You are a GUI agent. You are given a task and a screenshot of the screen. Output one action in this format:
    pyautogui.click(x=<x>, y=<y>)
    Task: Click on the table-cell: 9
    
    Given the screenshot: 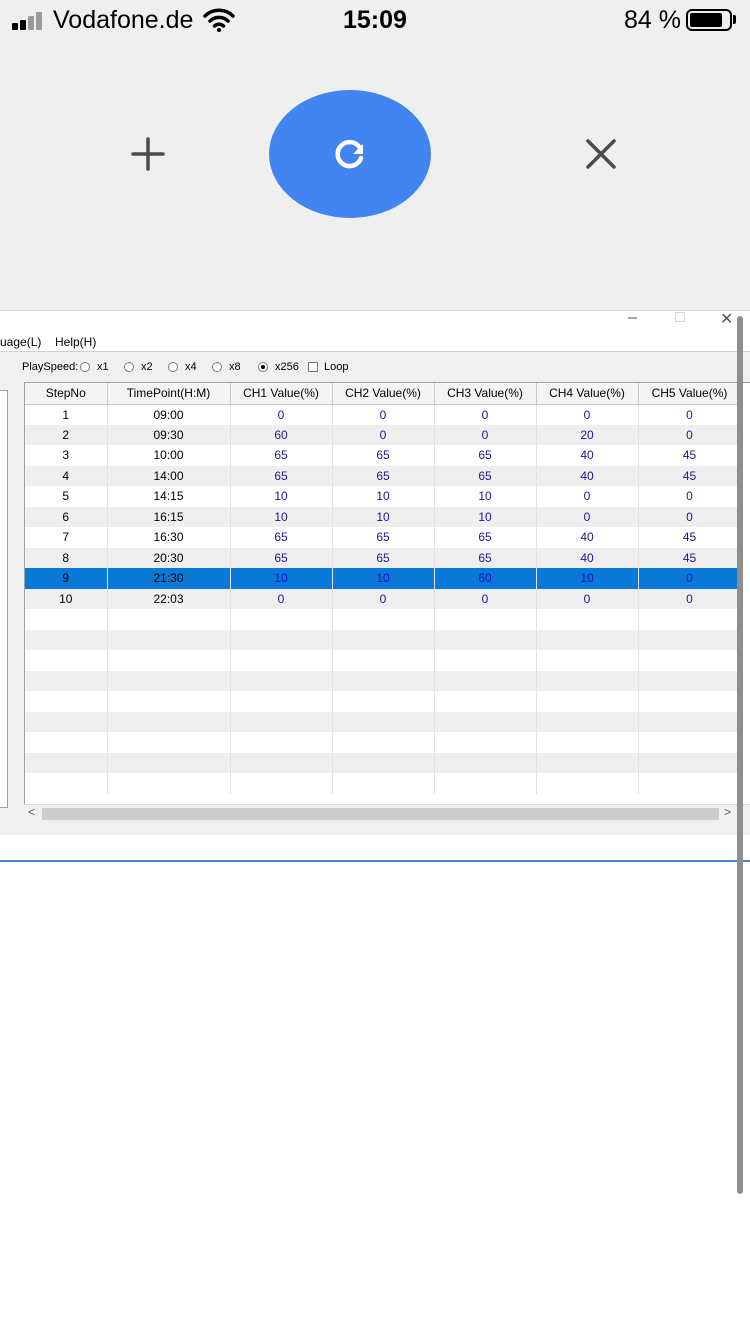 What is the action you would take?
    pyautogui.click(x=66, y=578)
    